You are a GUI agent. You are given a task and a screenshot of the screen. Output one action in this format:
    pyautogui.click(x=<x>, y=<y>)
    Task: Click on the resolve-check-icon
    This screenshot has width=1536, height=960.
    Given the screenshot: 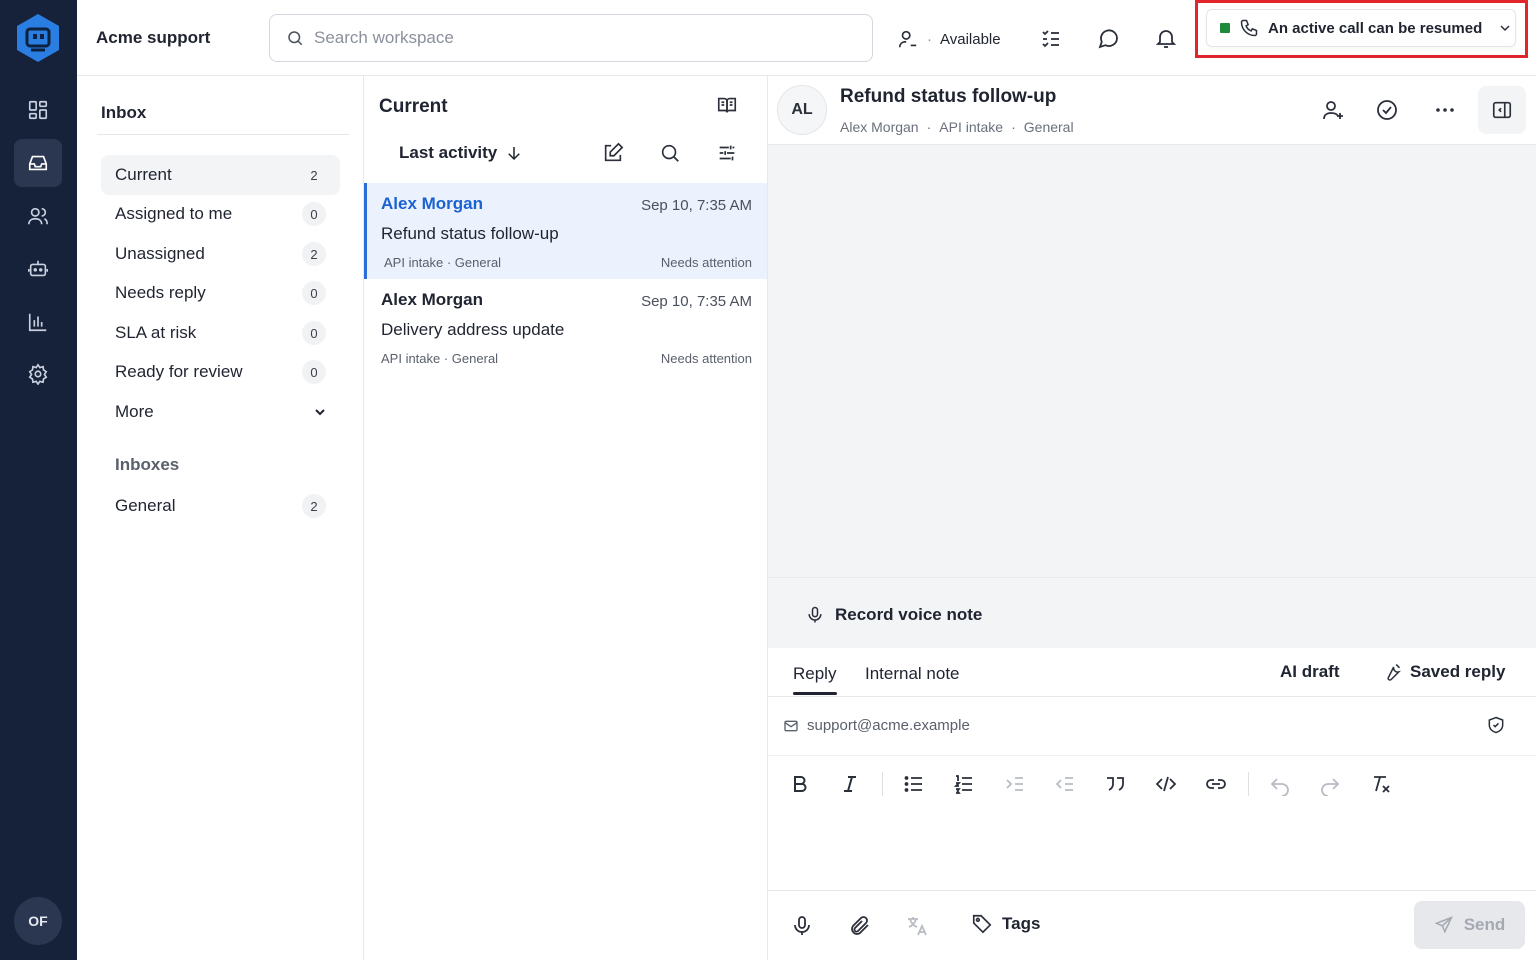 What is the action you would take?
    pyautogui.click(x=1387, y=110)
    